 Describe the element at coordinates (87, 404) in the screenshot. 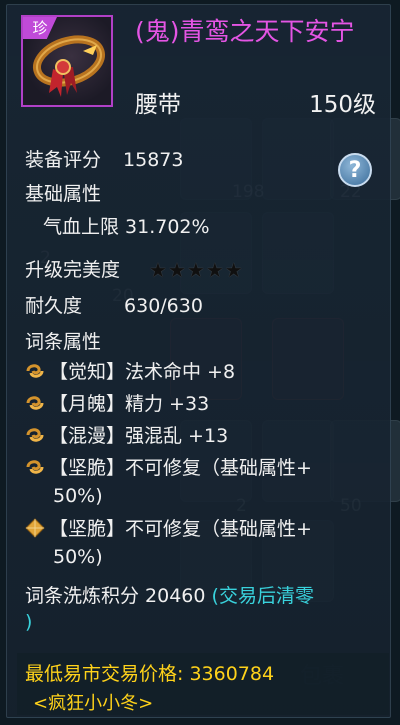

I see `affix-tag: 【月魄】` at that location.